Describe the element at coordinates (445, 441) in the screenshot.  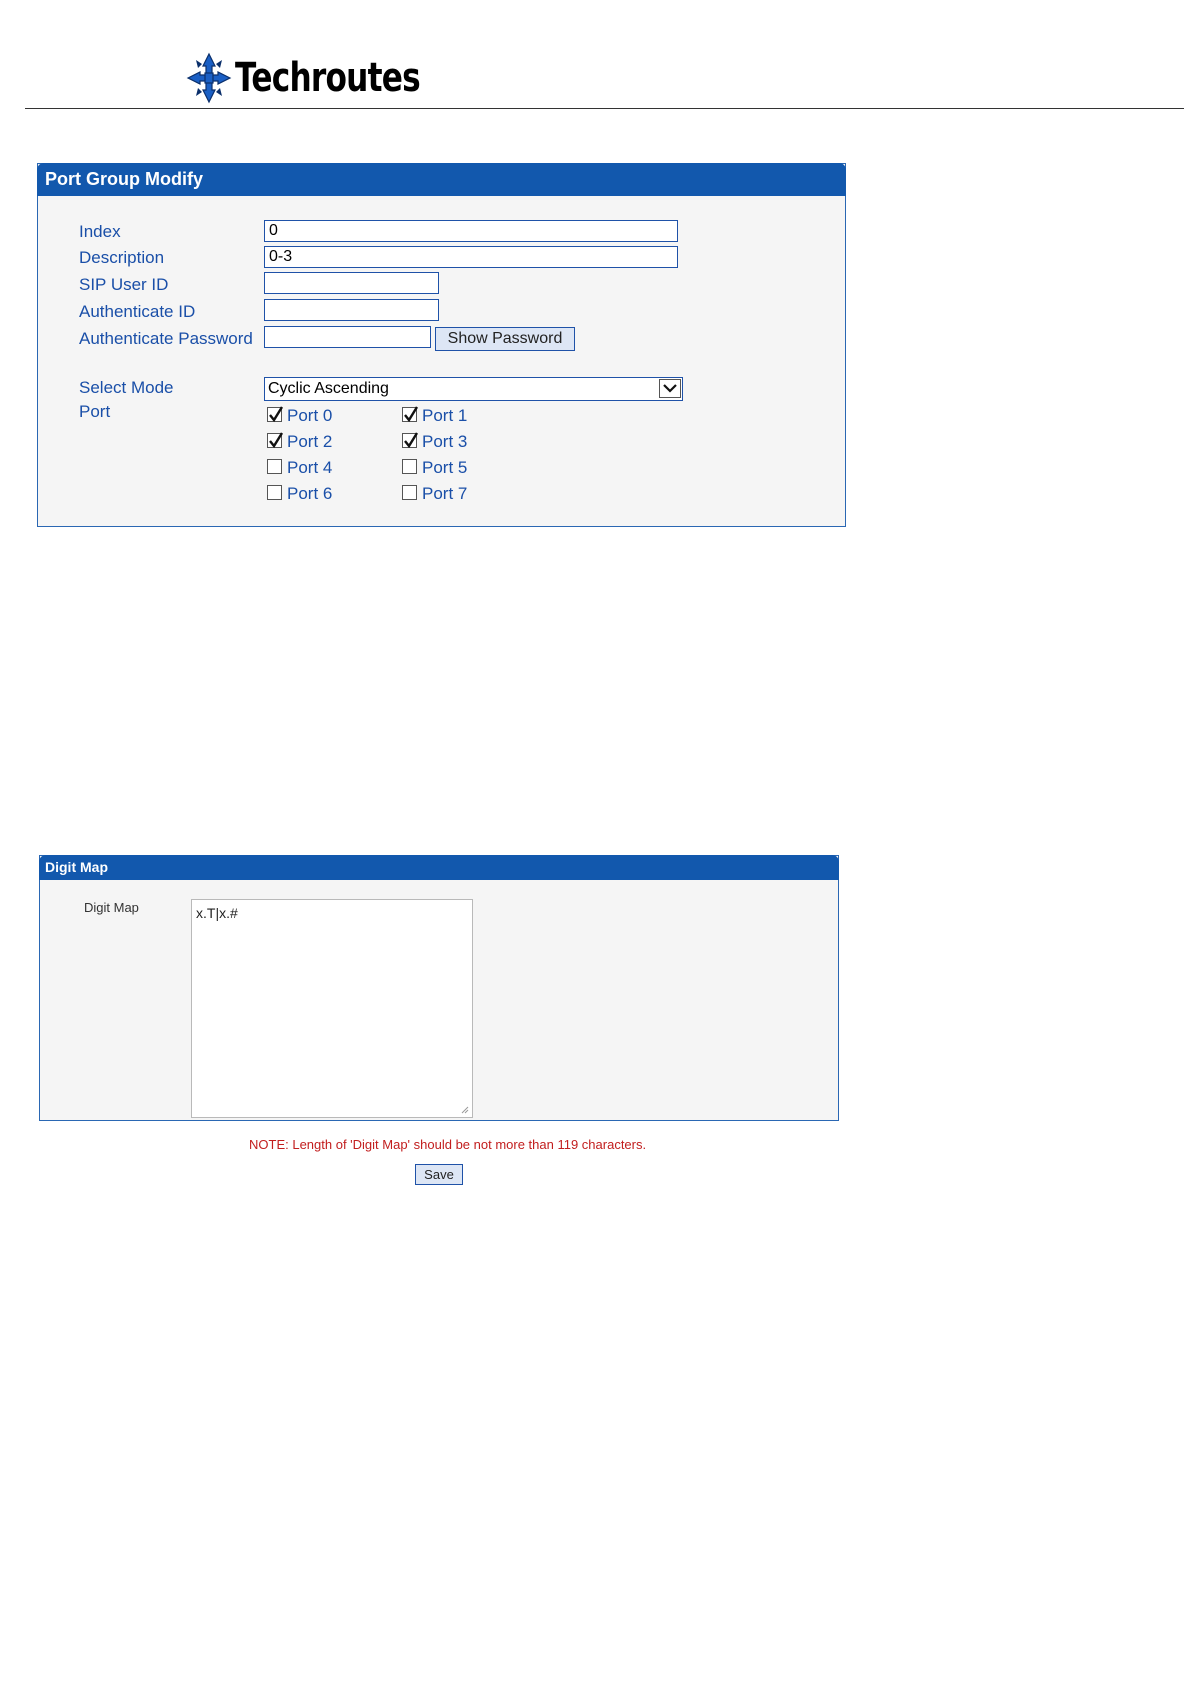
I see `port-3-label: Port 3` at that location.